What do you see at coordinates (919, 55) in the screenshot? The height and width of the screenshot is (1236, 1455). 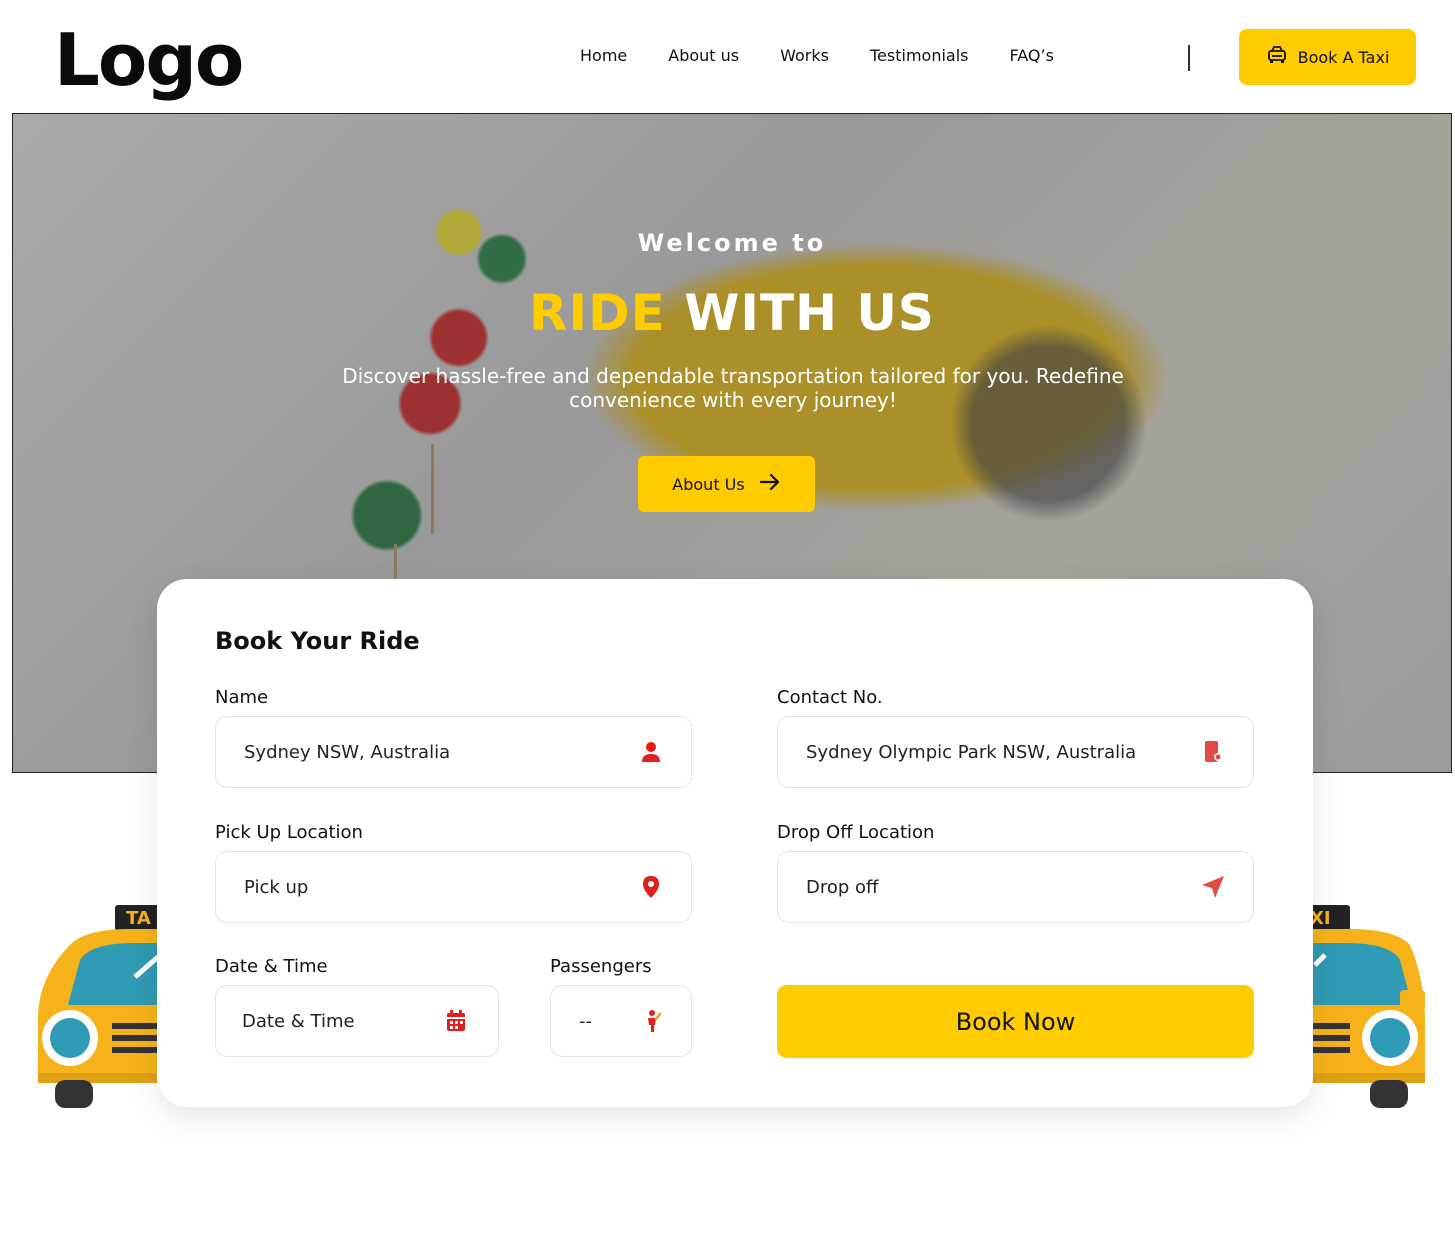 I see `nav-testimonials: Testimonials` at bounding box center [919, 55].